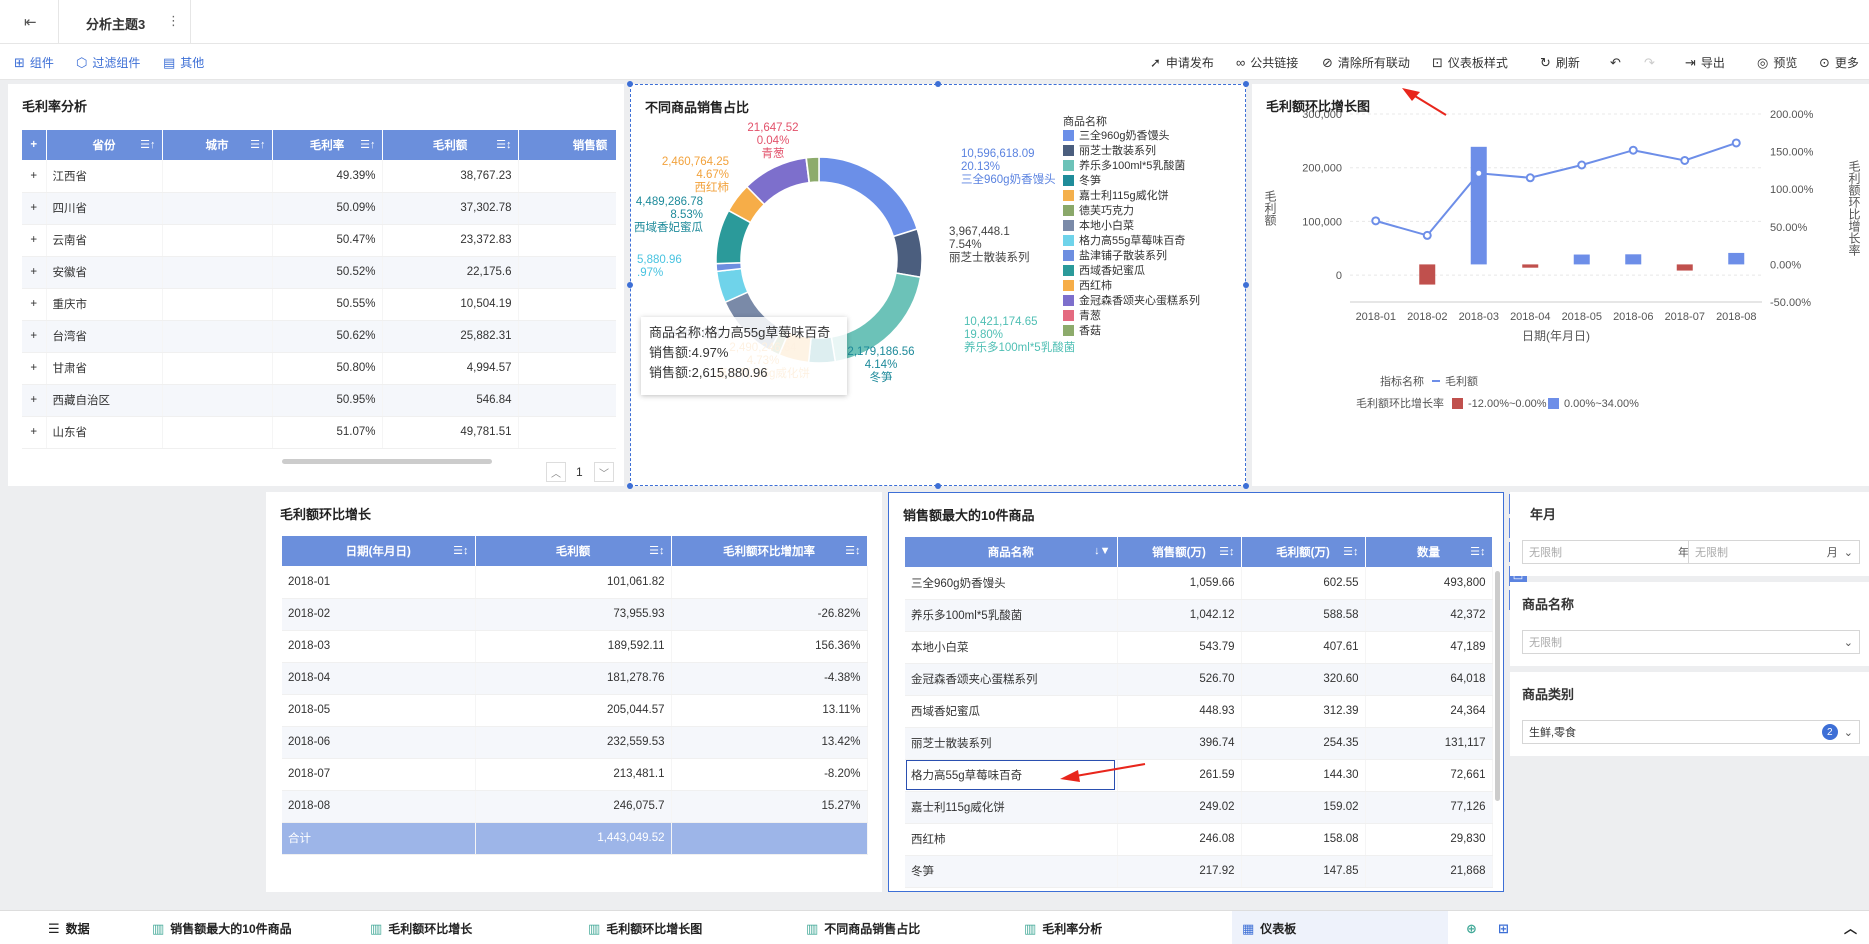 This screenshot has width=1869, height=944. What do you see at coordinates (69, 927) in the screenshot?
I see `tab-data: ☰ 数据` at bounding box center [69, 927].